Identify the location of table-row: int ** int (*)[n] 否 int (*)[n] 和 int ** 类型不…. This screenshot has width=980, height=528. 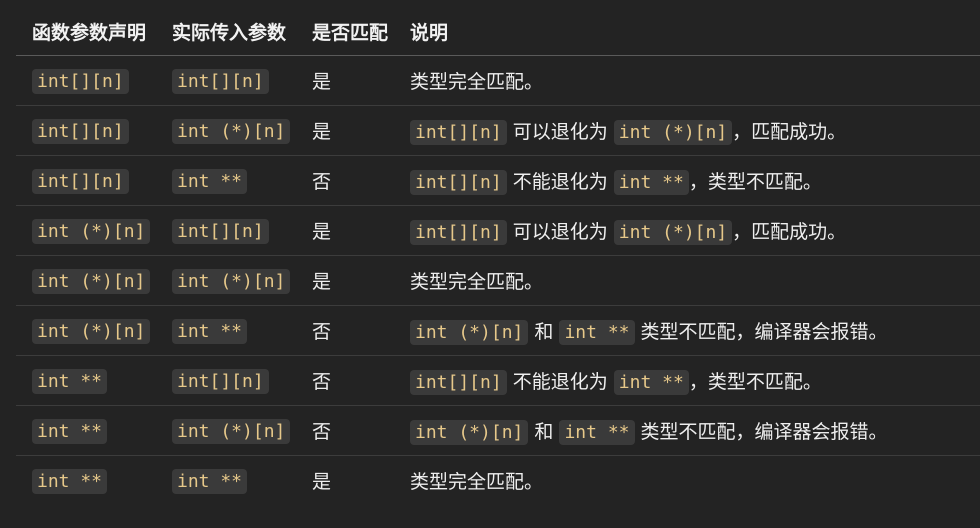
(498, 430).